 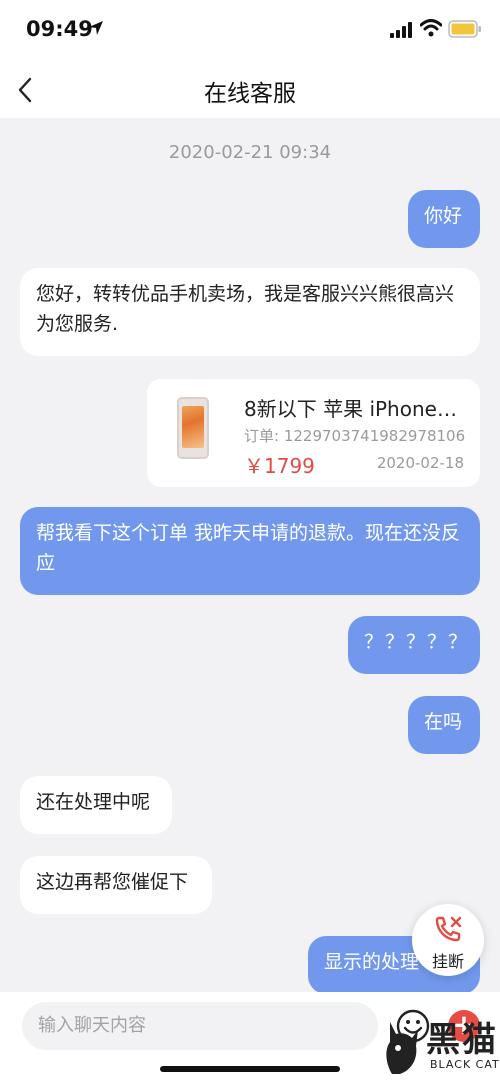 I want to click on watermark-cn: 黑猫, so click(x=462, y=1040).